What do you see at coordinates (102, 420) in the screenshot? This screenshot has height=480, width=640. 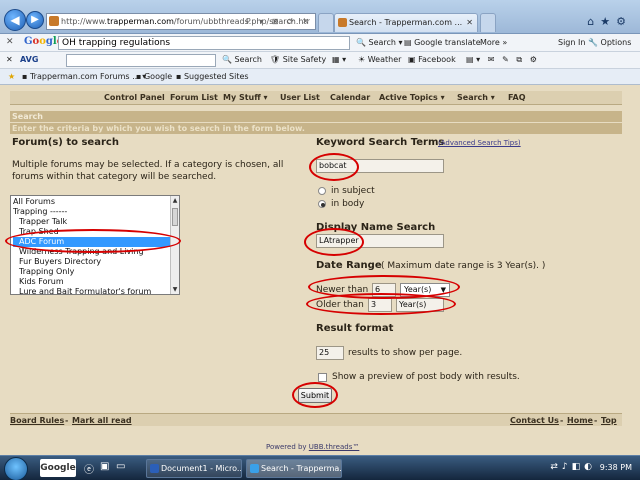 I see `mark-all-read-link: Mark all read` at bounding box center [102, 420].